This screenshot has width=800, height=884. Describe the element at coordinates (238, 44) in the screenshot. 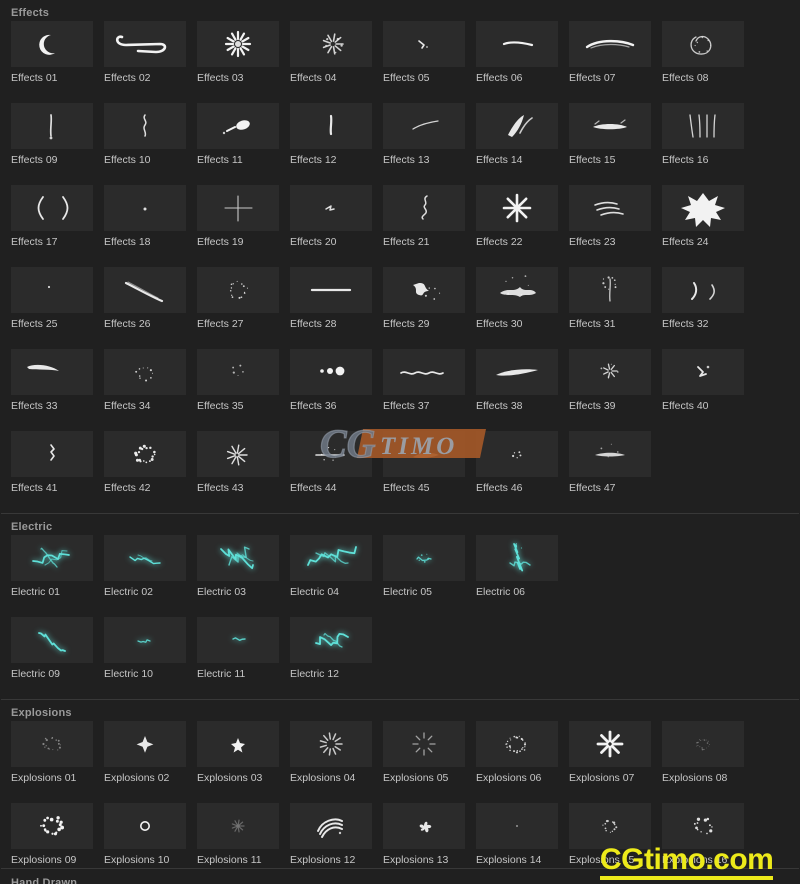

I see `asset-thumbnail-burst-spikes-icon` at that location.